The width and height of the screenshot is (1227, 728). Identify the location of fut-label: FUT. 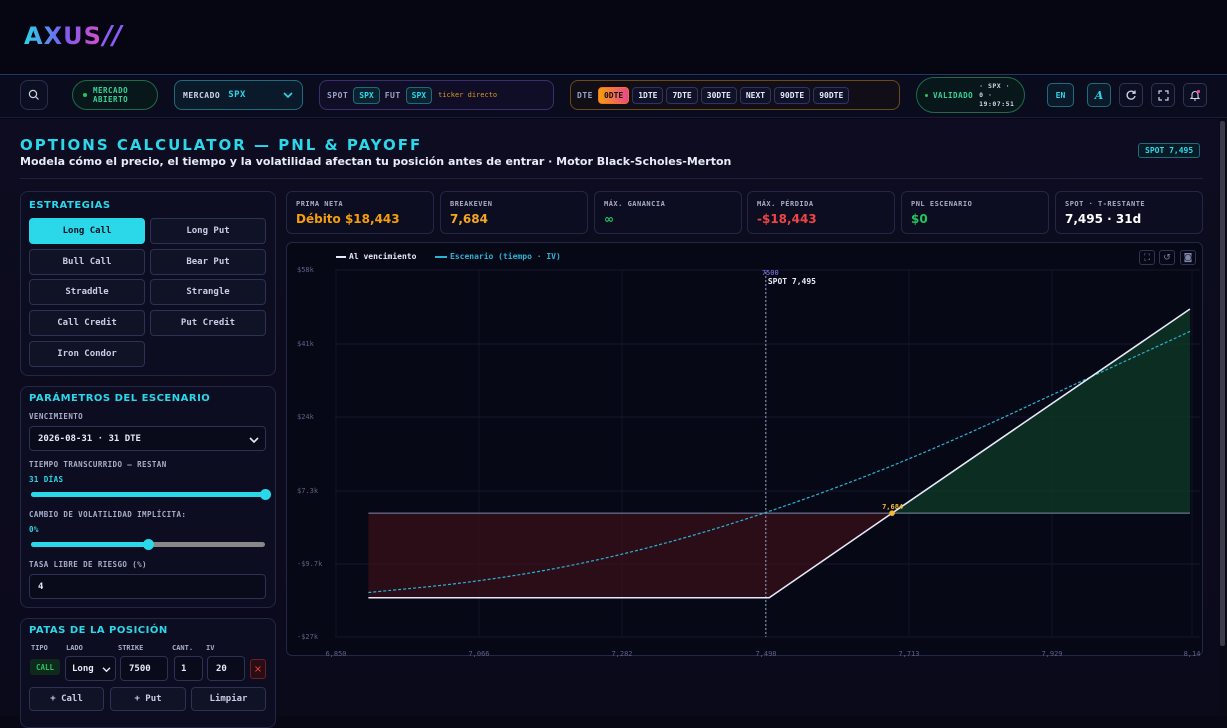
(392, 95).